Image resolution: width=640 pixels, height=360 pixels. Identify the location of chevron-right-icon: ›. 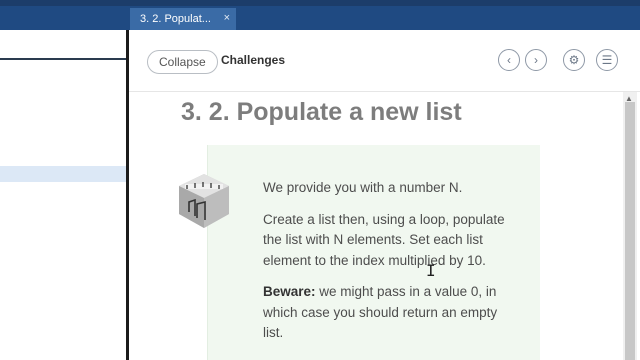
(536, 60).